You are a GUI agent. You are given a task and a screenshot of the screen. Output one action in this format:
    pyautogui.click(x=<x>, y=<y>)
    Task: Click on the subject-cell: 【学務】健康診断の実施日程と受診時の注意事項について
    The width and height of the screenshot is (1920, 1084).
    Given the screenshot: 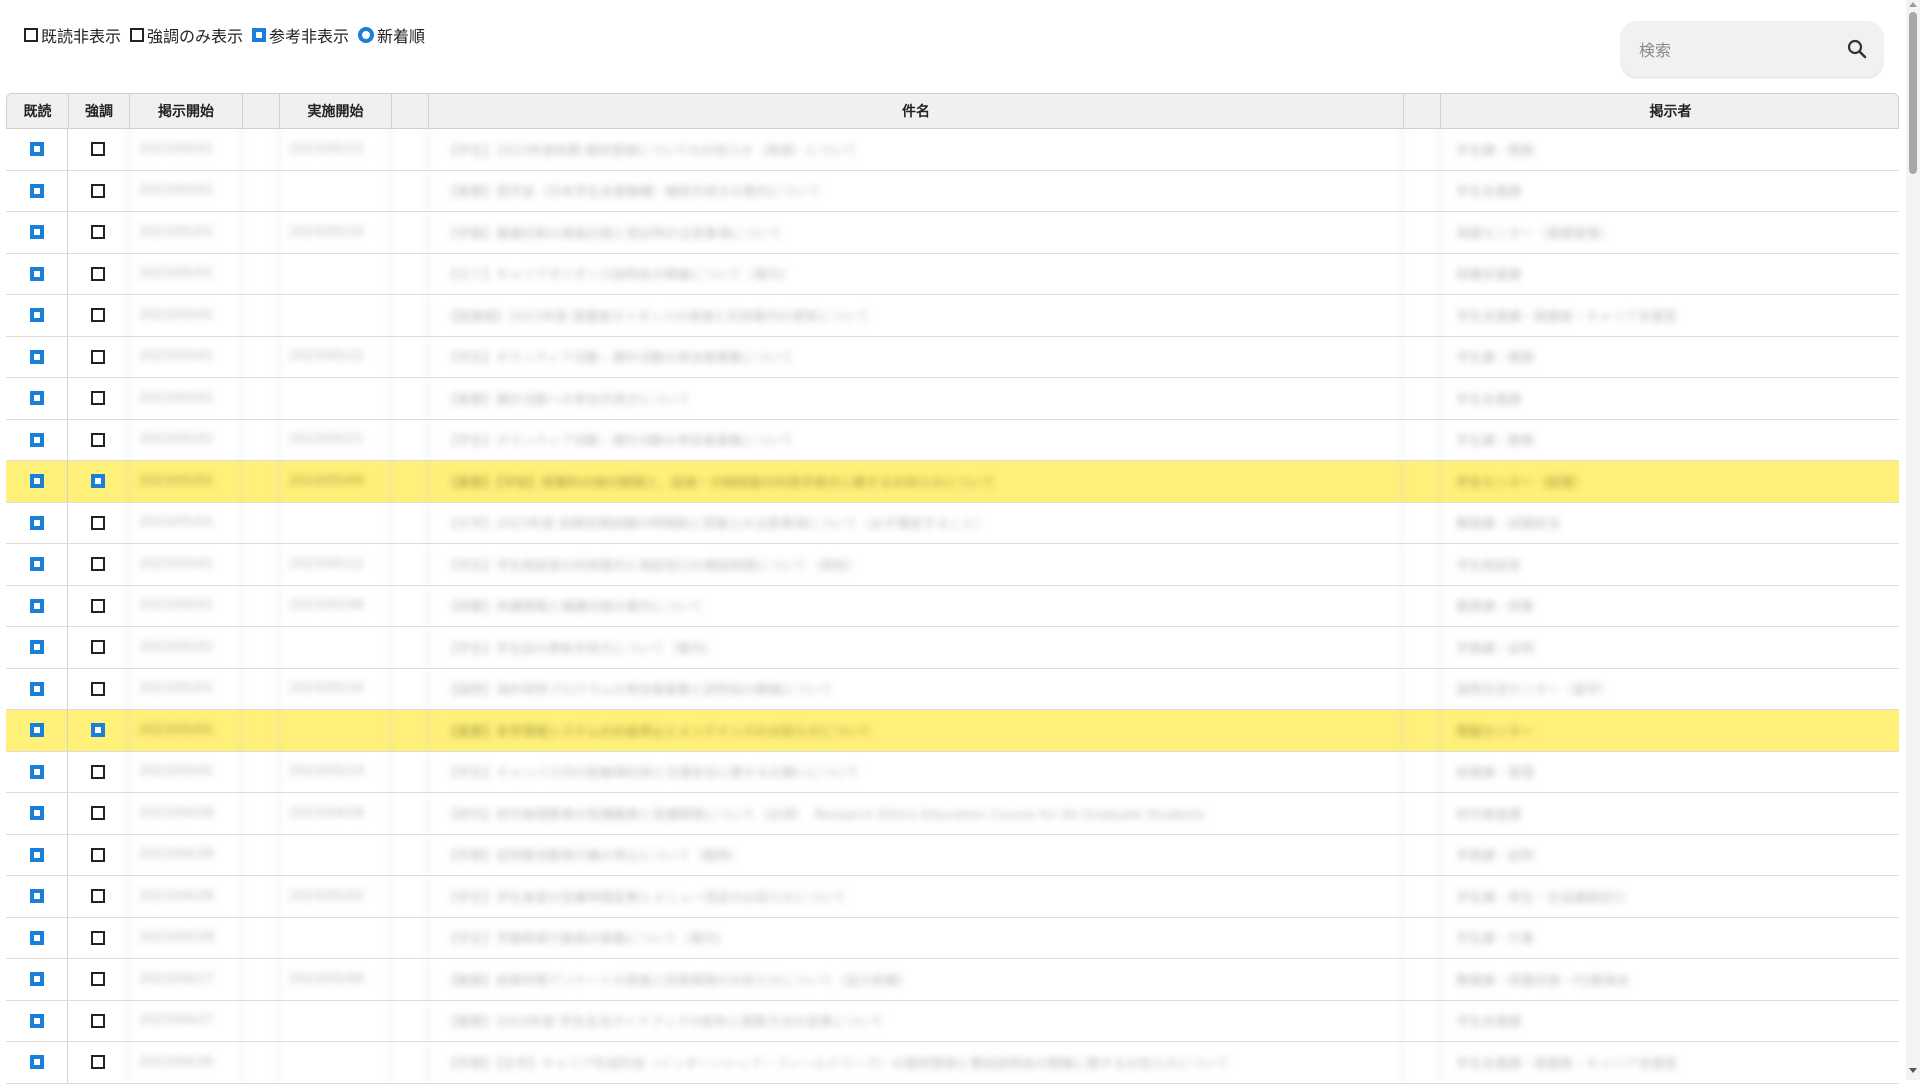 What is the action you would take?
    pyautogui.click(x=914, y=232)
    